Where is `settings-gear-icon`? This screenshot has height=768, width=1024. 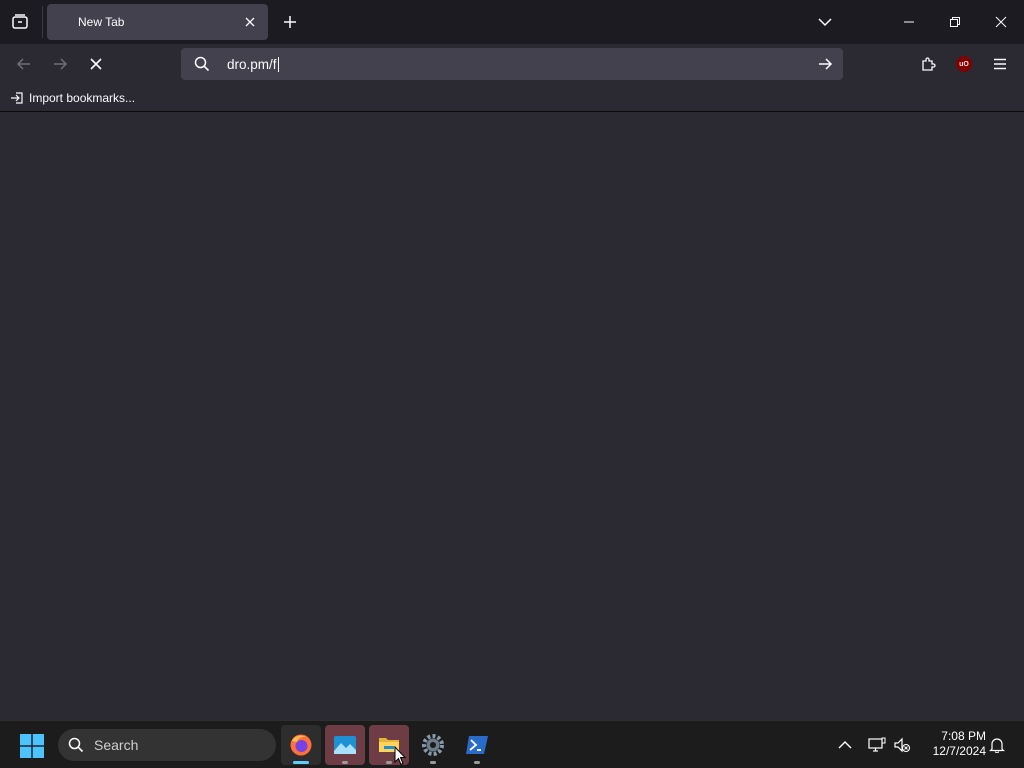 settings-gear-icon is located at coordinates (433, 745).